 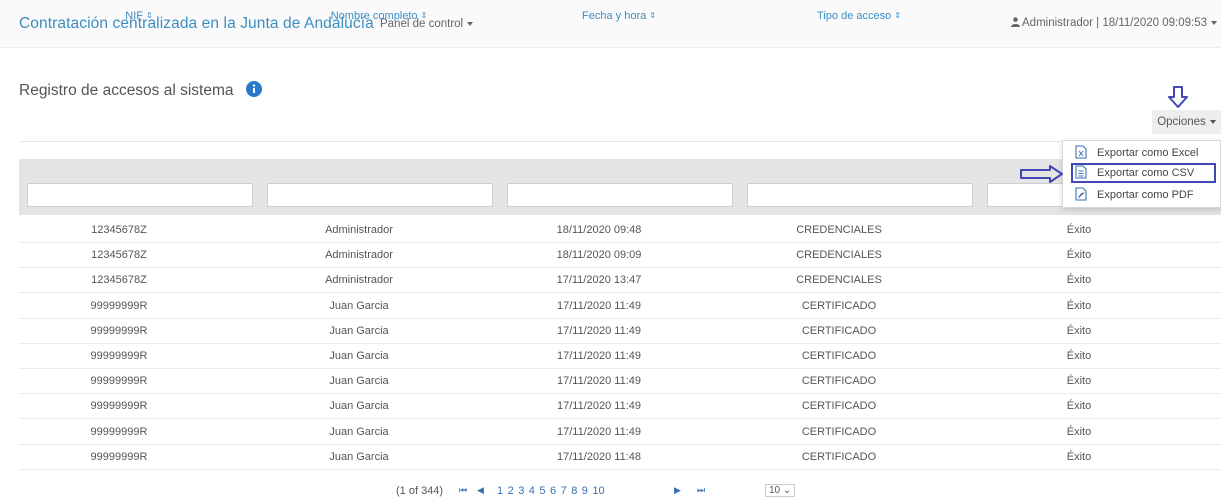 I want to click on page-number-link: 10, so click(x=598, y=491).